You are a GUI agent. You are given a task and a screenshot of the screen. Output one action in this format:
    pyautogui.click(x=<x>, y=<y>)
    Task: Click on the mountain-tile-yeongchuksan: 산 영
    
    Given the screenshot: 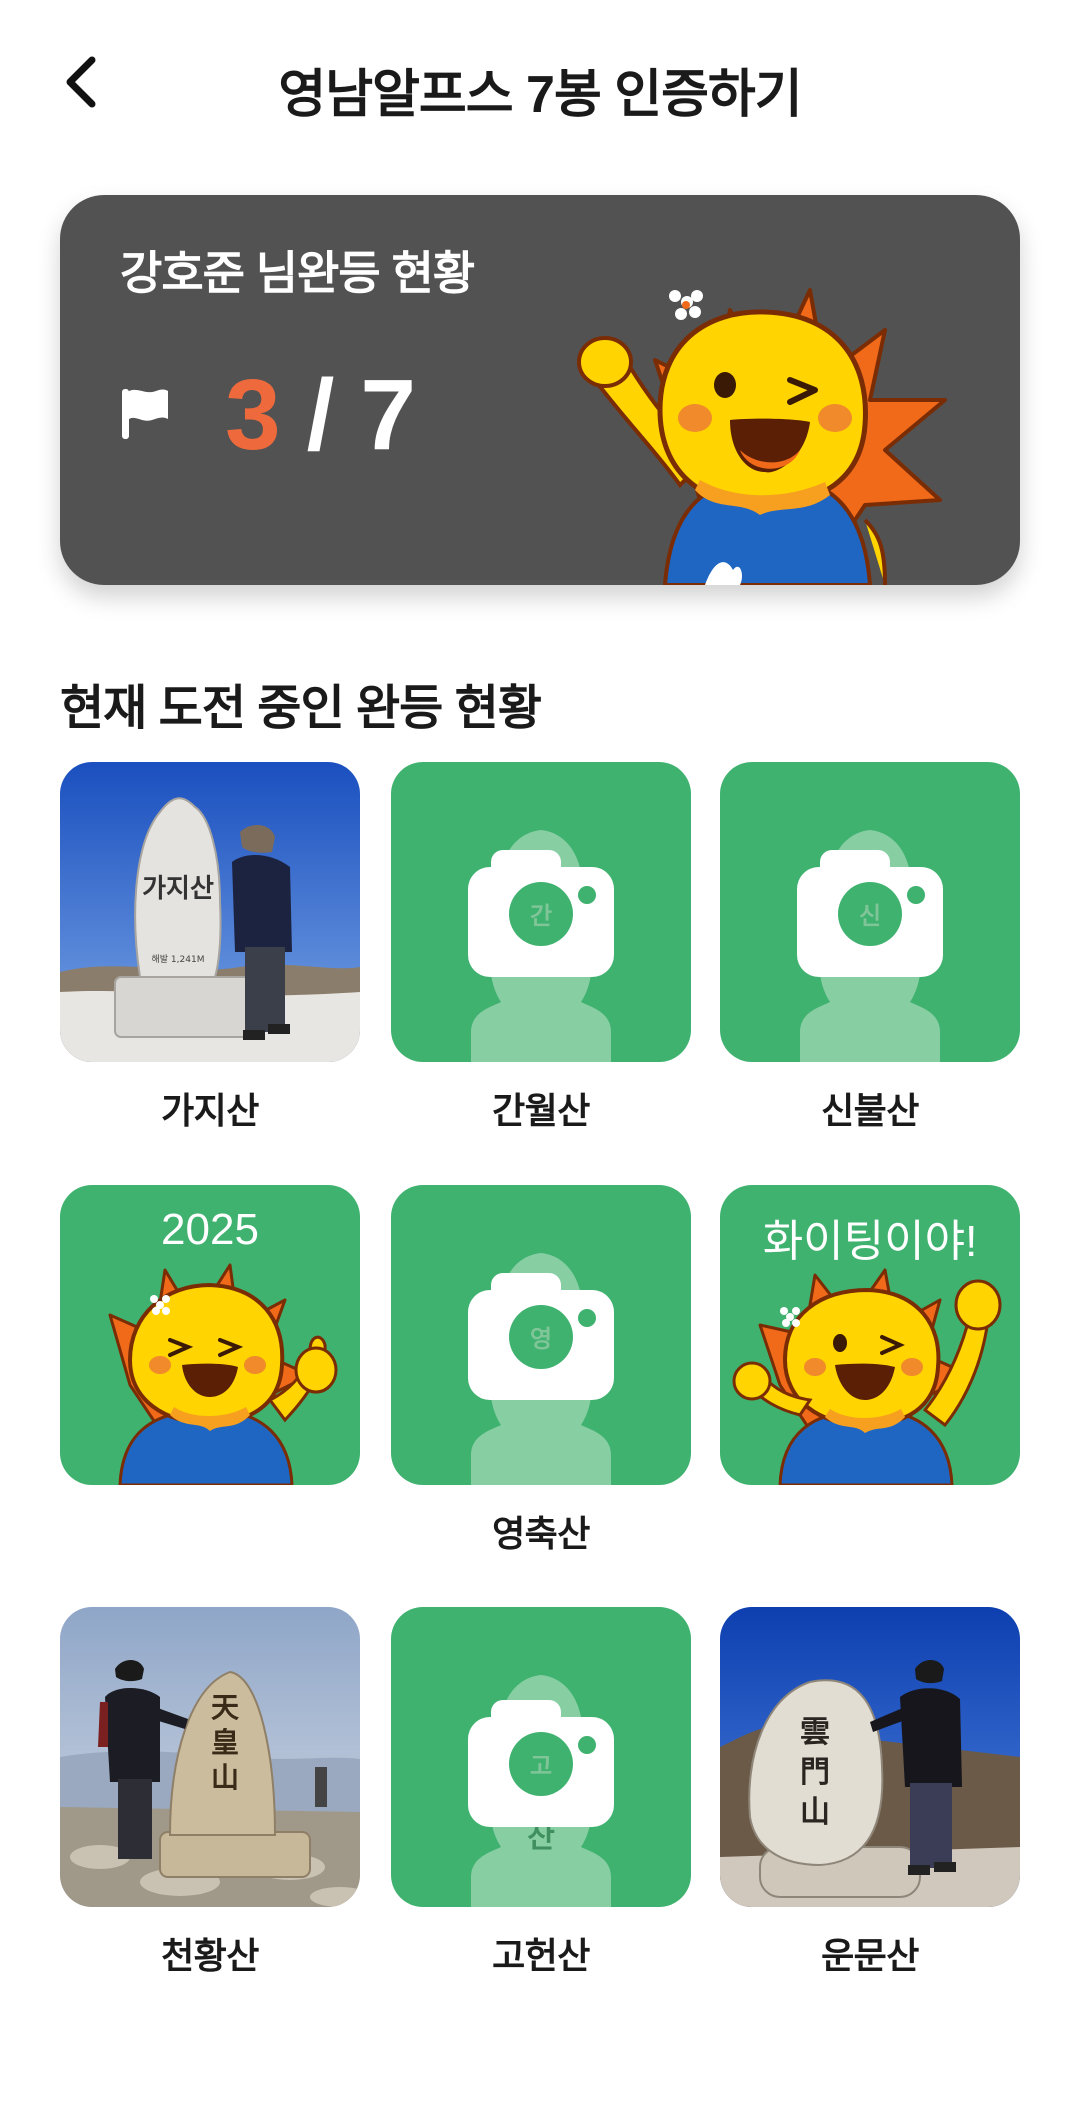 What is the action you would take?
    pyautogui.click(x=541, y=1335)
    